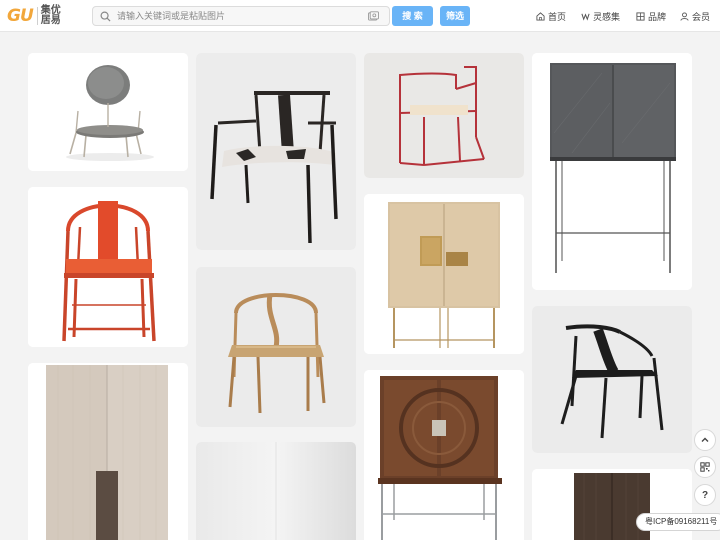  I want to click on nav-home: 首页, so click(551, 16).